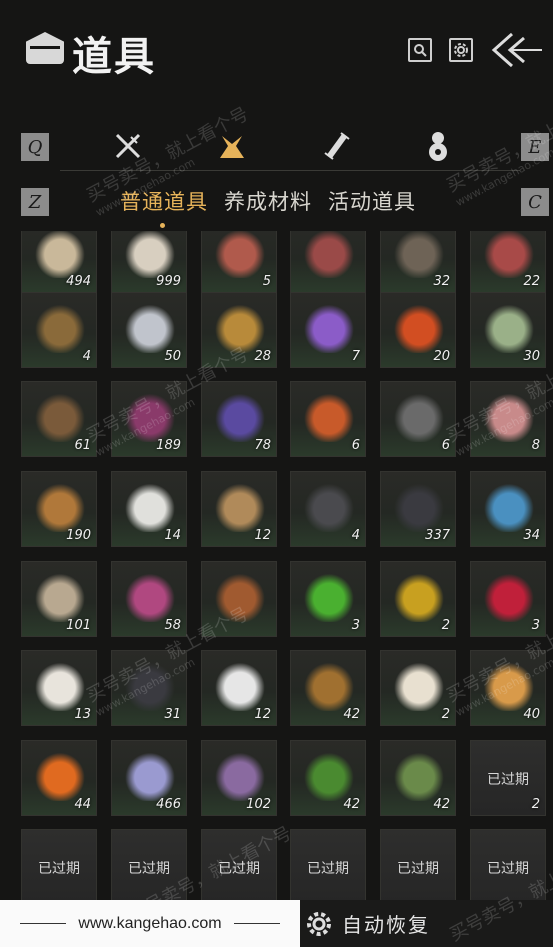  Describe the element at coordinates (35, 147) in the screenshot. I see `key-hint-prev-category: Q` at that location.